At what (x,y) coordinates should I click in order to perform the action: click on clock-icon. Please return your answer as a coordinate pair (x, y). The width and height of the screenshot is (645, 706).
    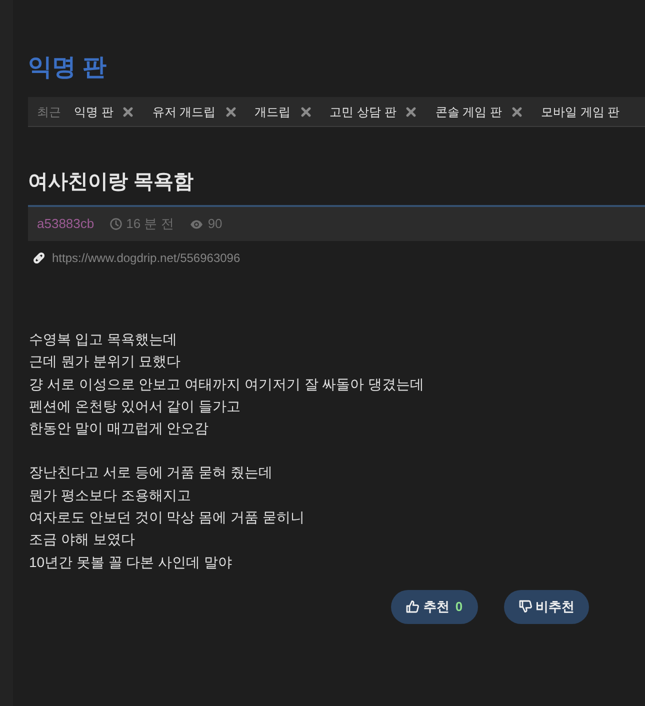
    Looking at the image, I should click on (116, 224).